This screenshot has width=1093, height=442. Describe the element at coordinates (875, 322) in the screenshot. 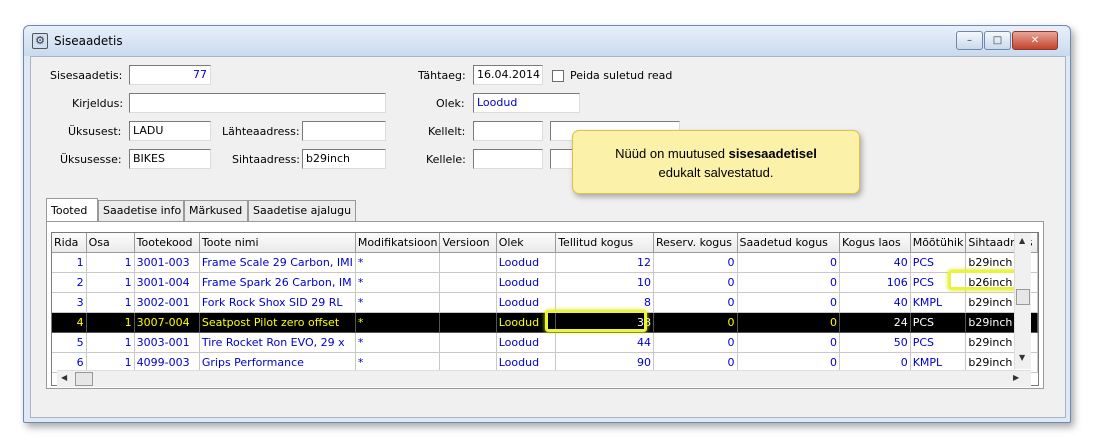

I see `table-cell: 24` at that location.